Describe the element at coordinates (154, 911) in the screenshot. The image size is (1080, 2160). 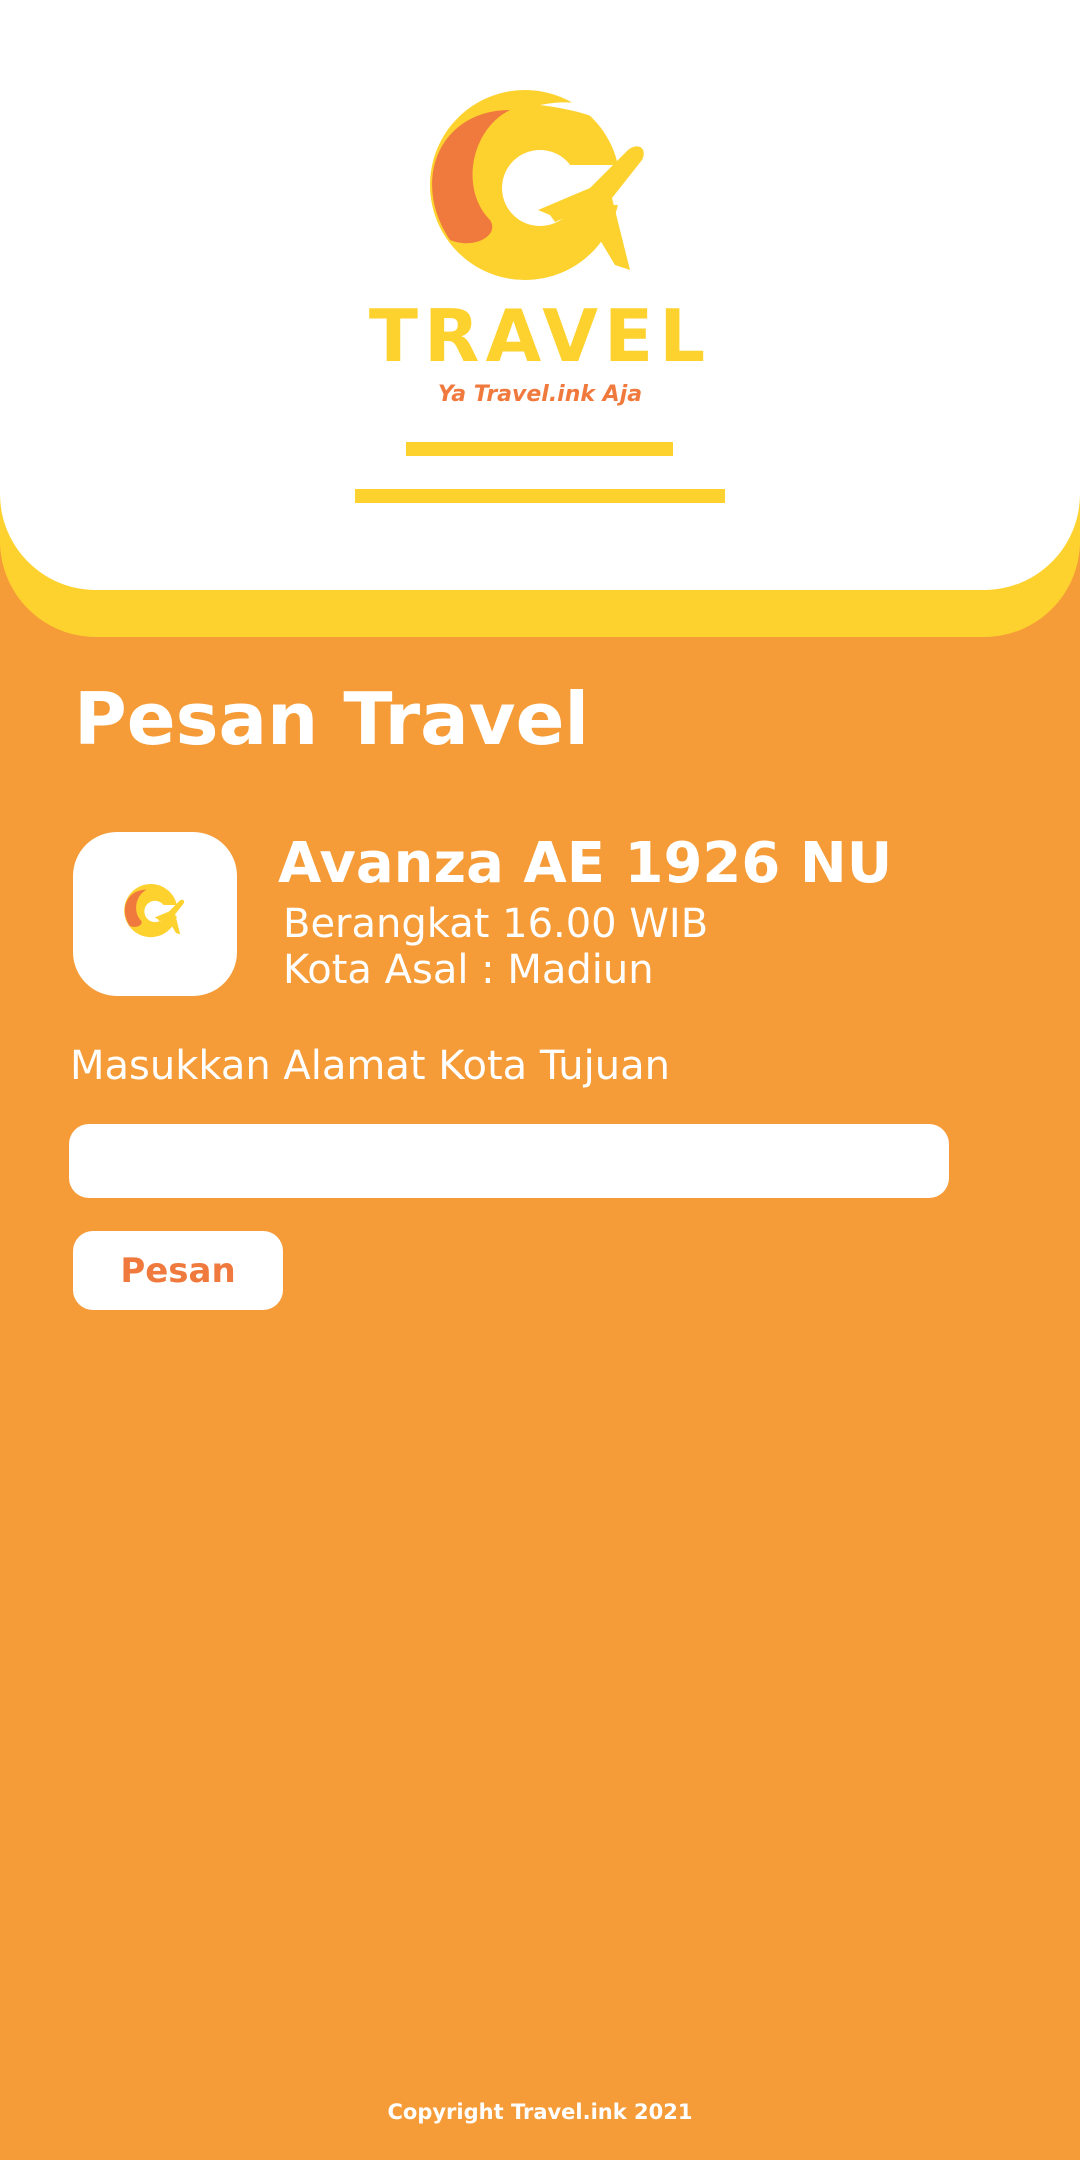
I see `travel-logo-small-icon` at that location.